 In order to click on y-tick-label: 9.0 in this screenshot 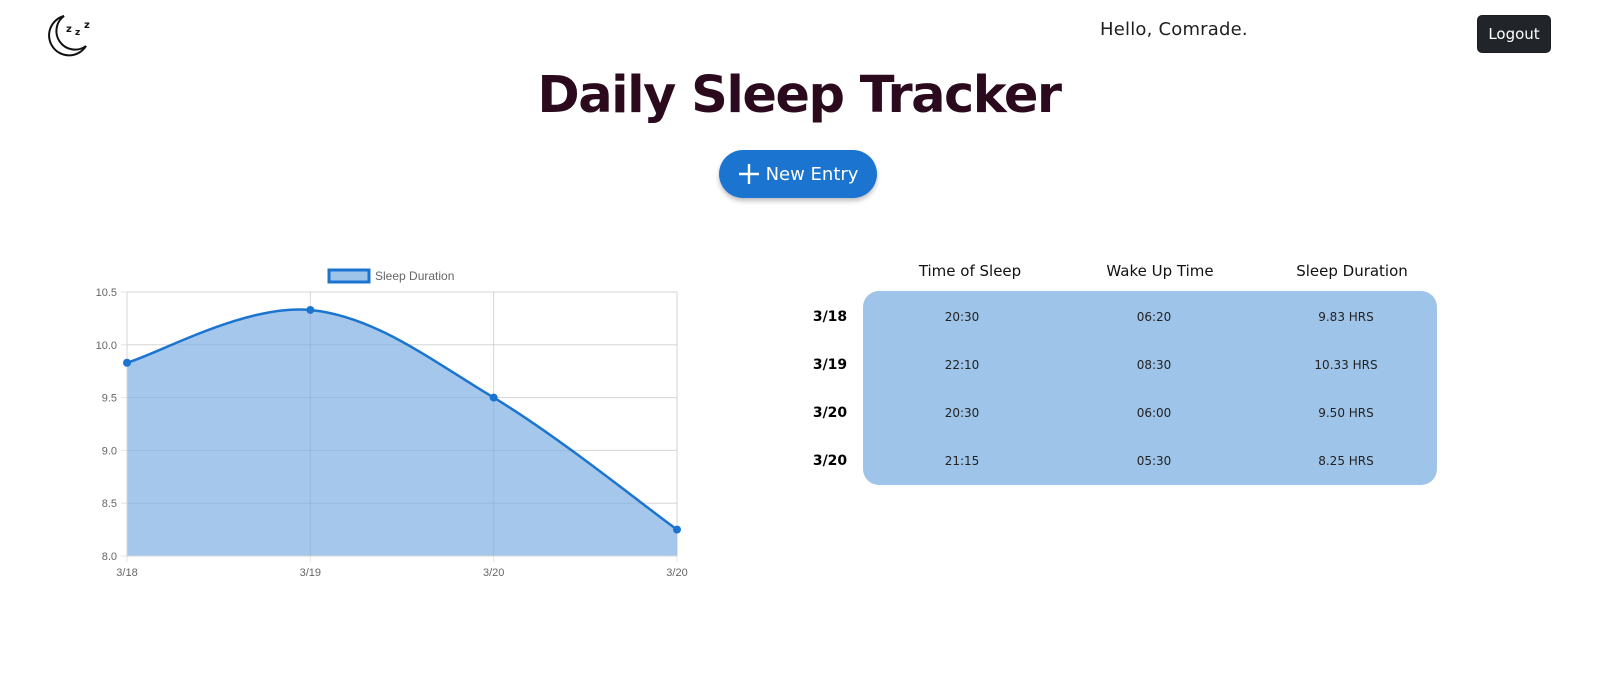, I will do `click(109, 451)`.